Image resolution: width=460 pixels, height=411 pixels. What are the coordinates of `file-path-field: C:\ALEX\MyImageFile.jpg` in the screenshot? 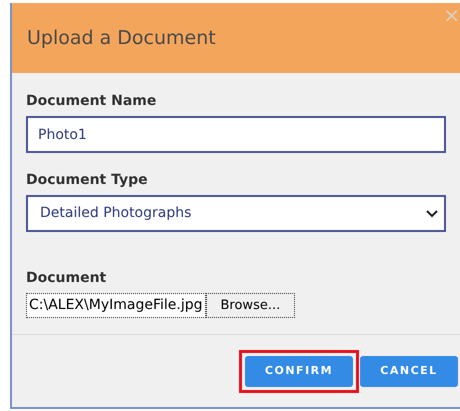 It's located at (116, 305).